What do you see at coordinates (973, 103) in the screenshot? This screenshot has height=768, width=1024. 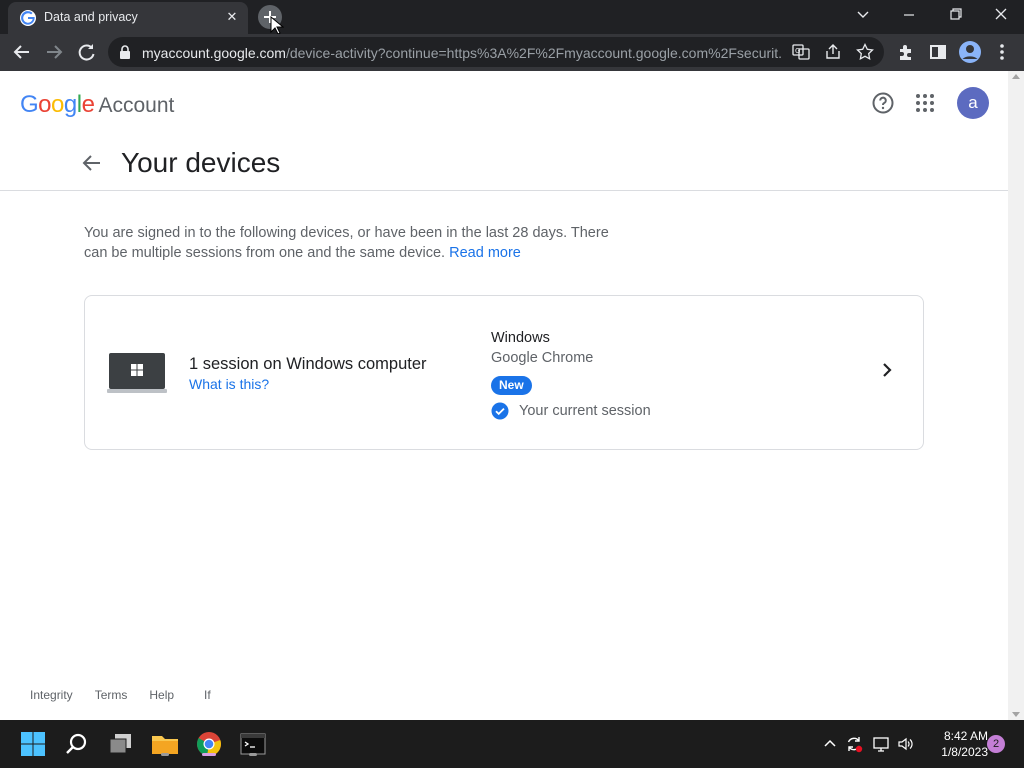 I see `account-avatar: a` at bounding box center [973, 103].